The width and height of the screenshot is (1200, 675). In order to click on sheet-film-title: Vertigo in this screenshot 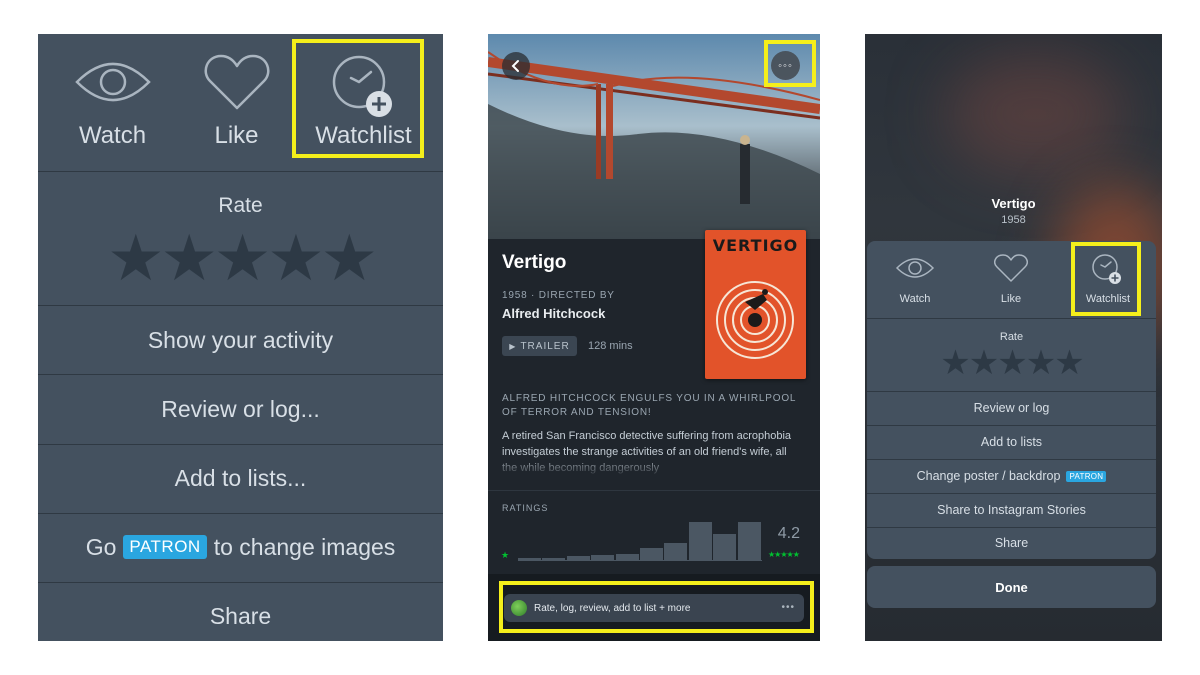, I will do `click(1013, 203)`.